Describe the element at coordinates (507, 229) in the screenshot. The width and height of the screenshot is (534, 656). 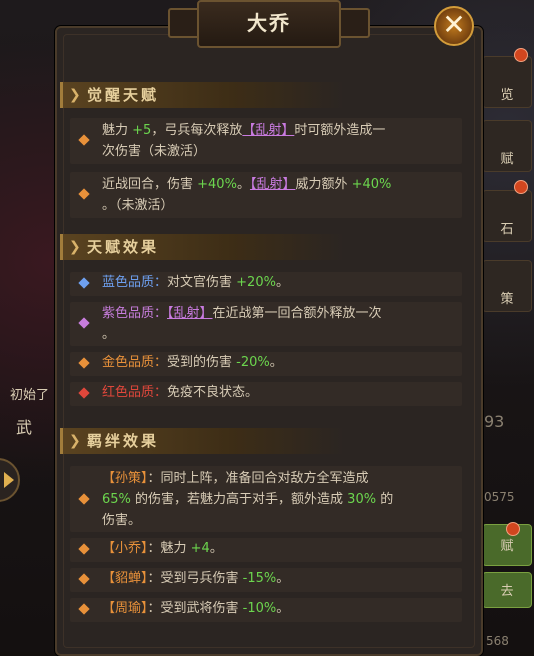
I see `tab-label: 石` at that location.